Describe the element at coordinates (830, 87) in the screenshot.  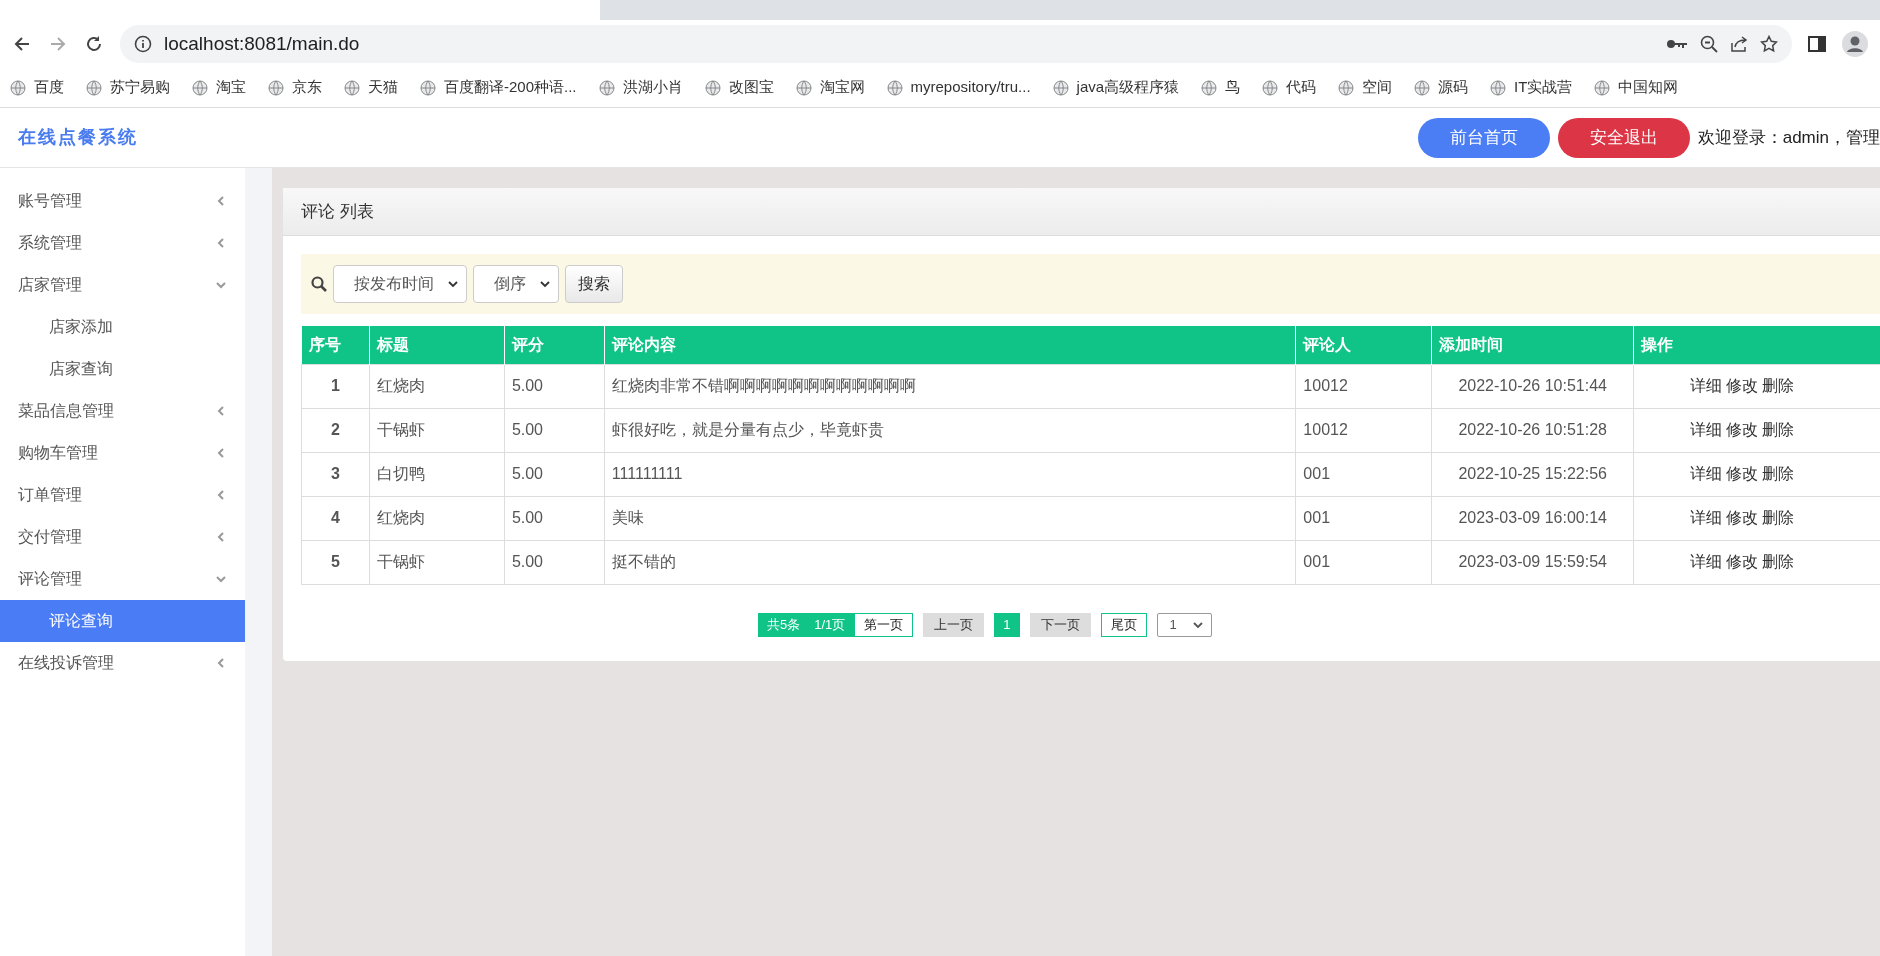
I see `bookmark: 淘宝网` at that location.